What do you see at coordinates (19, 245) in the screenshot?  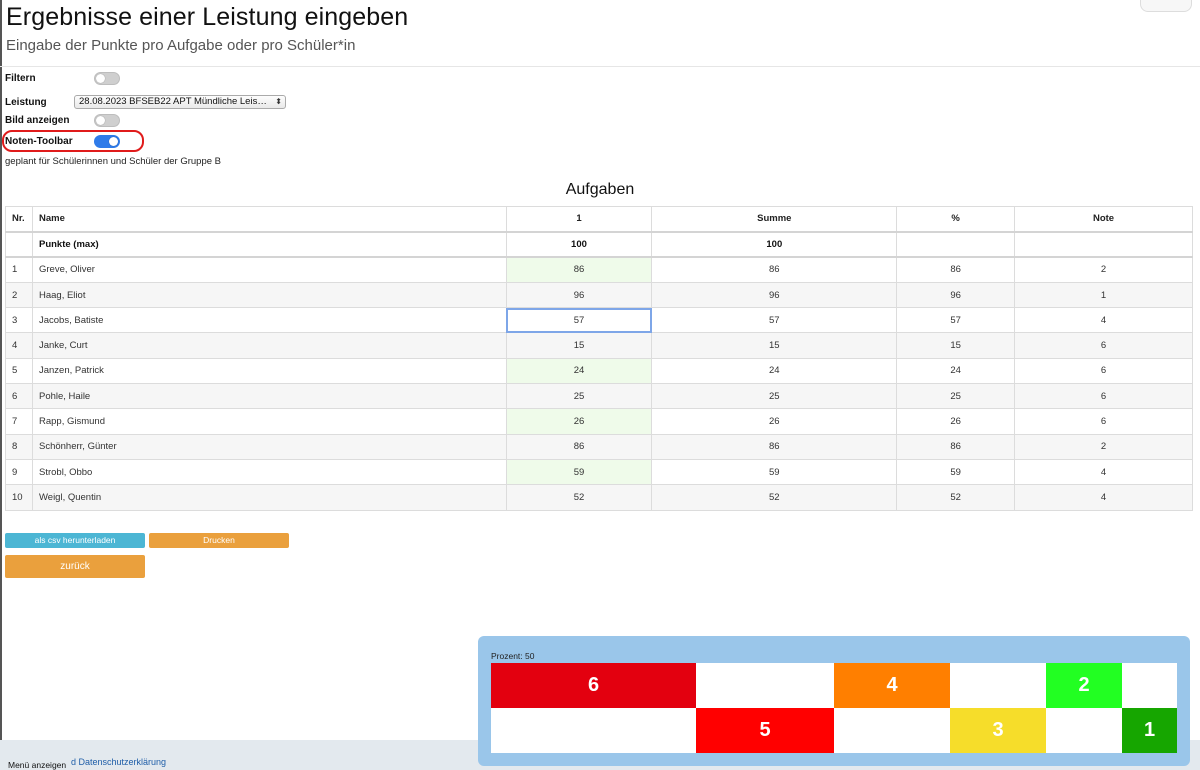 I see `max-nr-cell` at bounding box center [19, 245].